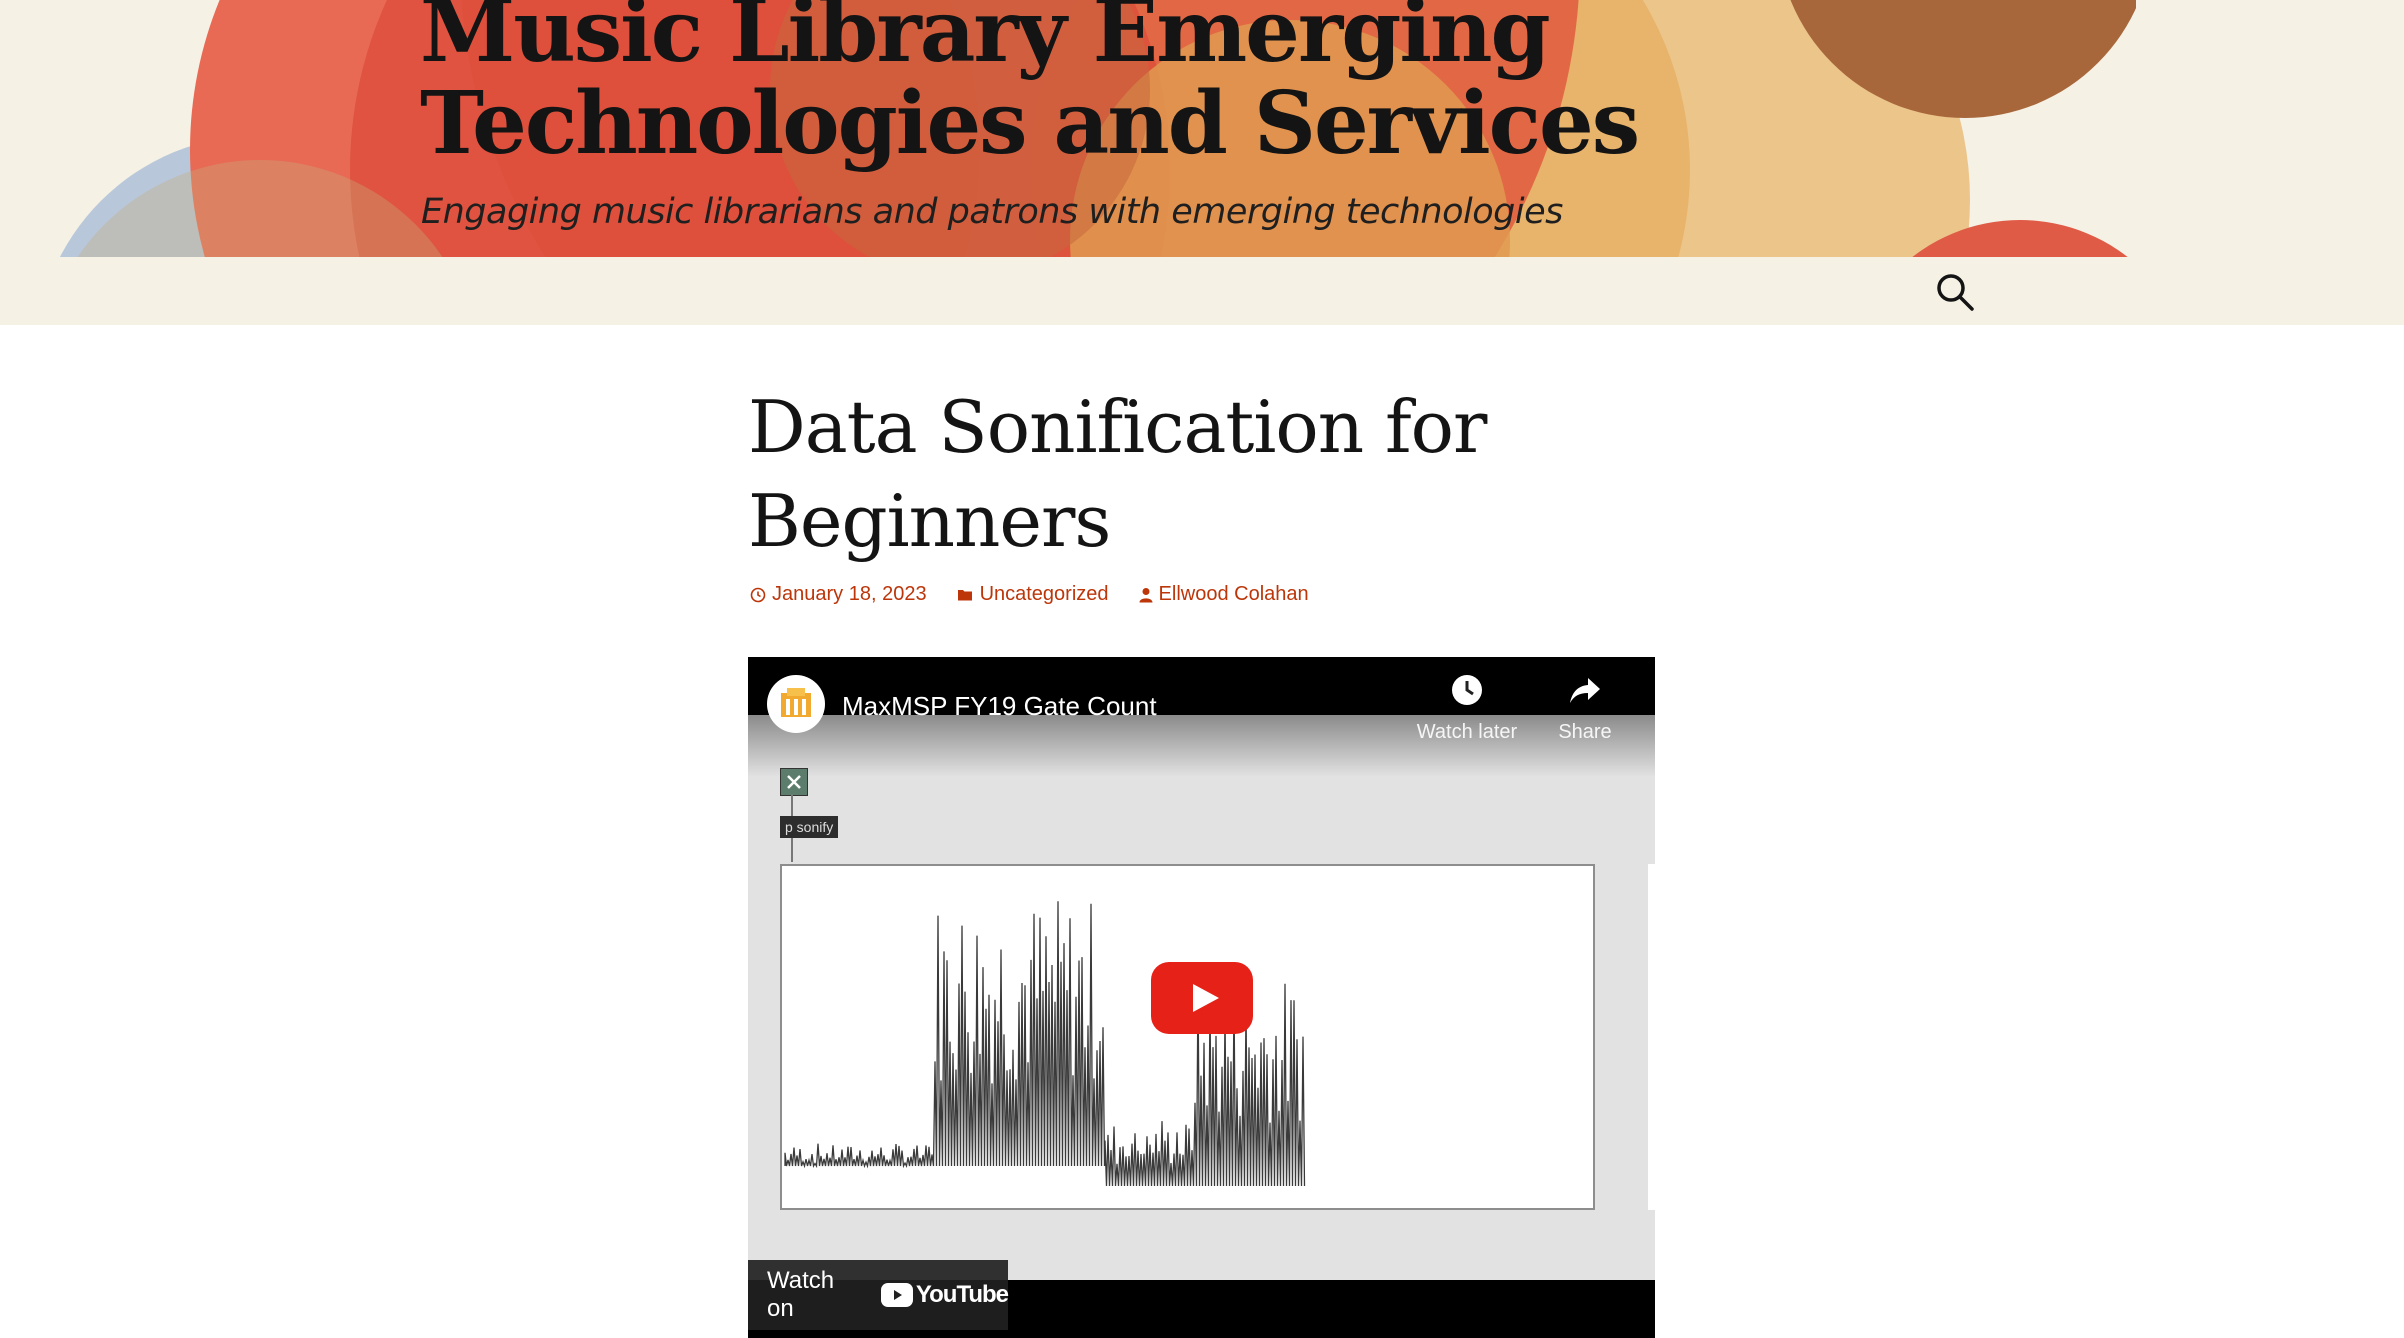 This screenshot has width=2404, height=1338. I want to click on waveform, so click(1045, 1044).